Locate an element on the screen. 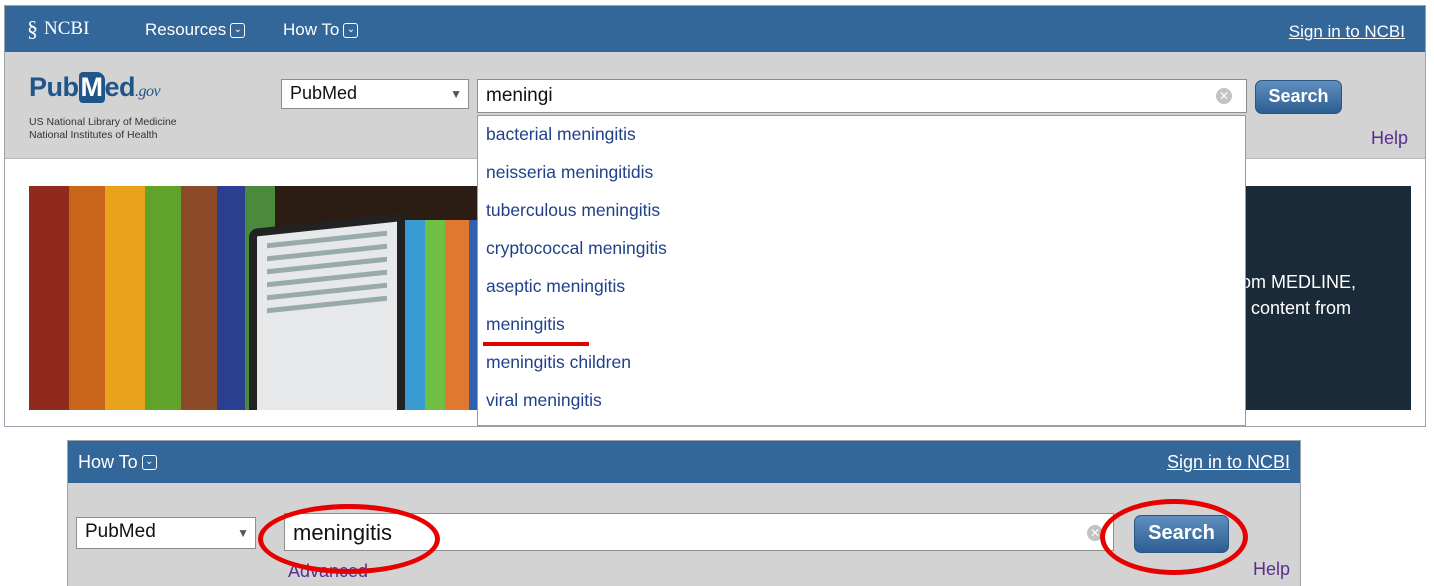 The image size is (1434, 586). suggestion-item: meningitis is located at coordinates (525, 324).